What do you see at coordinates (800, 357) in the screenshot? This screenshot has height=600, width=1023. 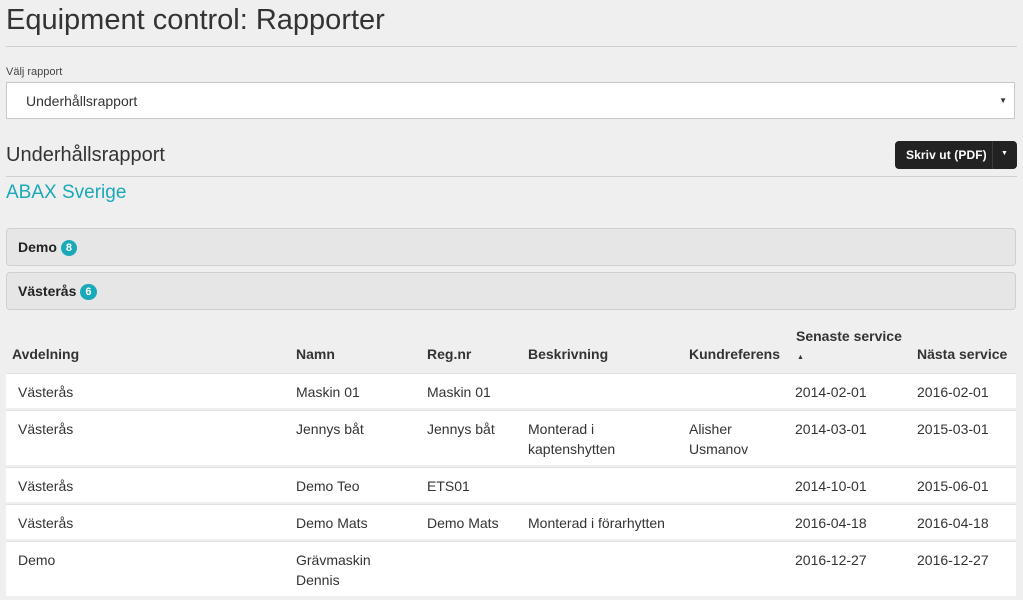 I see `sort-ascending-icon: ▲` at bounding box center [800, 357].